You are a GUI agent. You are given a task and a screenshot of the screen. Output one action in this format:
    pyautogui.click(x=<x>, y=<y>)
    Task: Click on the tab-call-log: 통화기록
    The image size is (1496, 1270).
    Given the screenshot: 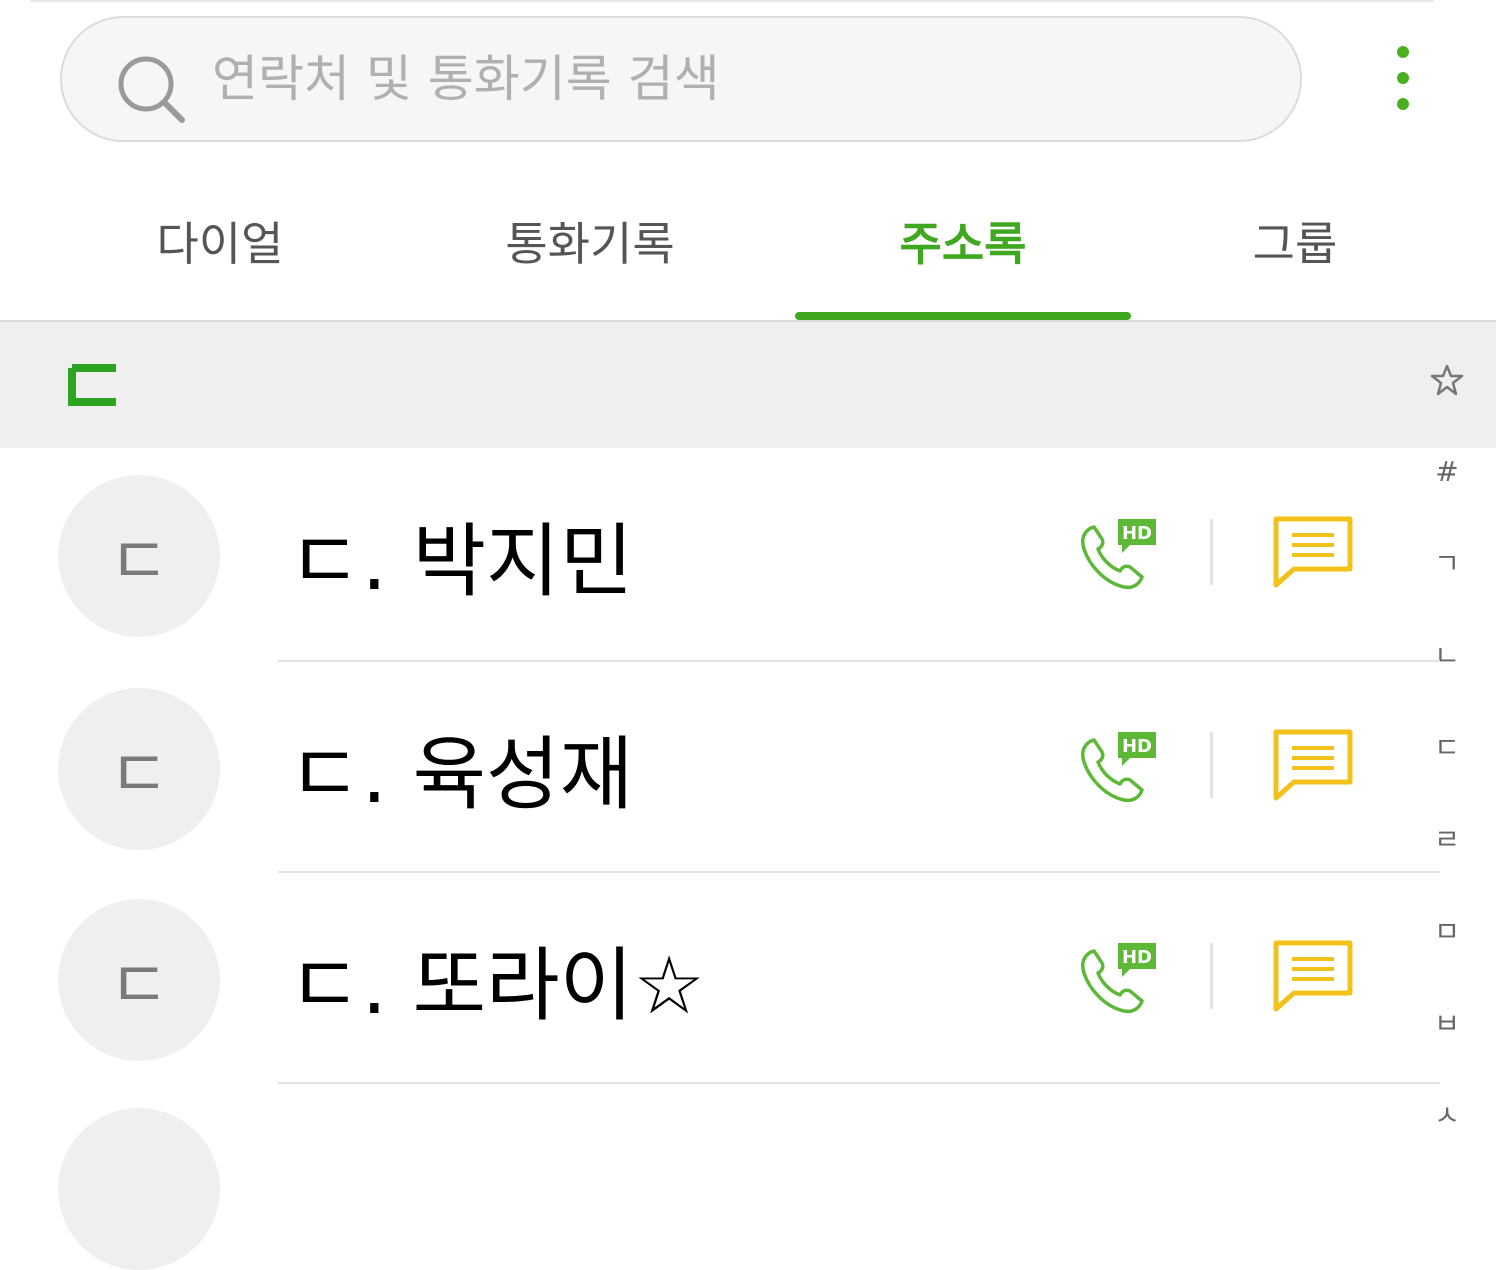 What is the action you would take?
    pyautogui.click(x=590, y=241)
    